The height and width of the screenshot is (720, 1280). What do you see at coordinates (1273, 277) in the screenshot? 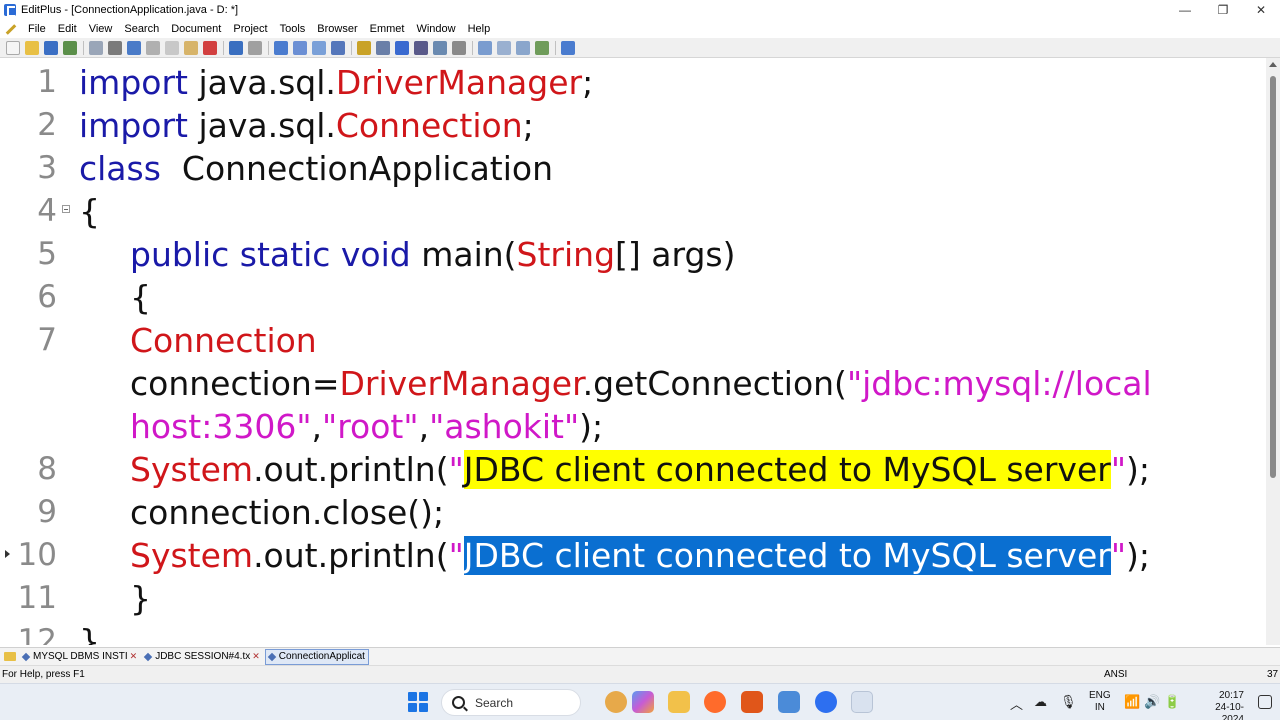
I see `scrollbar-thumb` at bounding box center [1273, 277].